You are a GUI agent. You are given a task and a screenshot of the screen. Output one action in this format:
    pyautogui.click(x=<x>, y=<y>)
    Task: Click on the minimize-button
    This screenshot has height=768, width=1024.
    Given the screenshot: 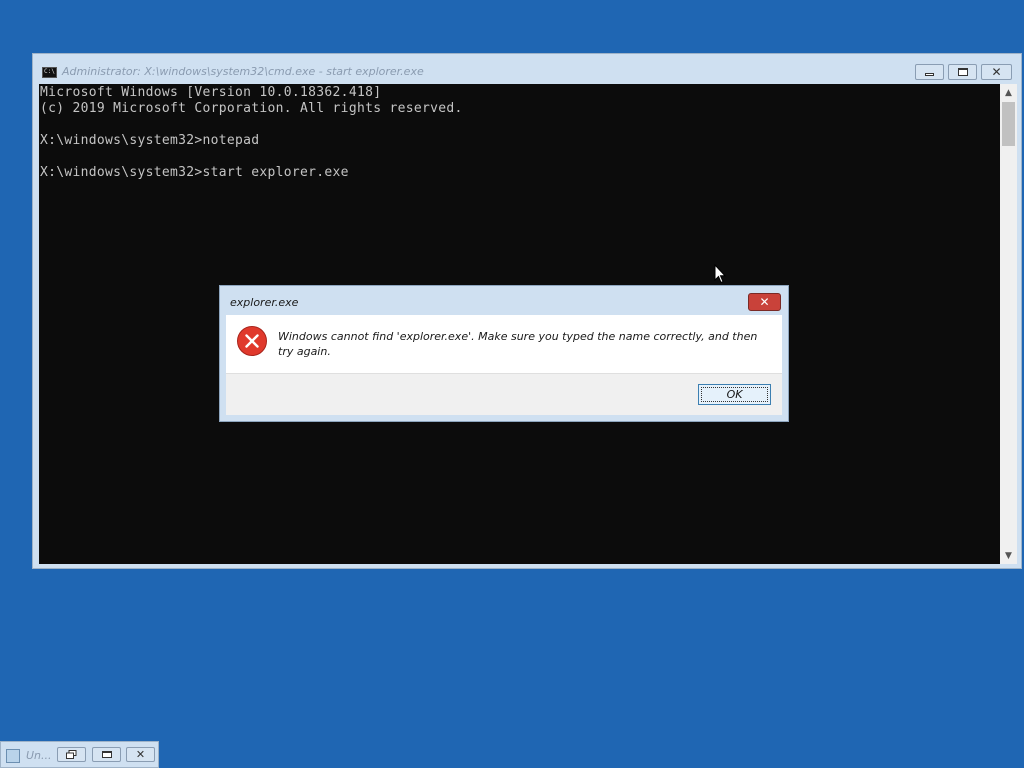 What is the action you would take?
    pyautogui.click(x=929, y=72)
    